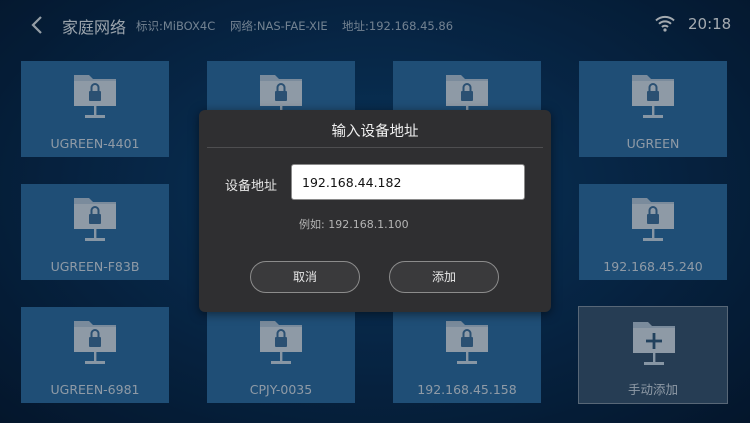 This screenshot has width=750, height=423. What do you see at coordinates (354, 224) in the screenshot?
I see `address-hint: 例如: 192.168.1.100` at bounding box center [354, 224].